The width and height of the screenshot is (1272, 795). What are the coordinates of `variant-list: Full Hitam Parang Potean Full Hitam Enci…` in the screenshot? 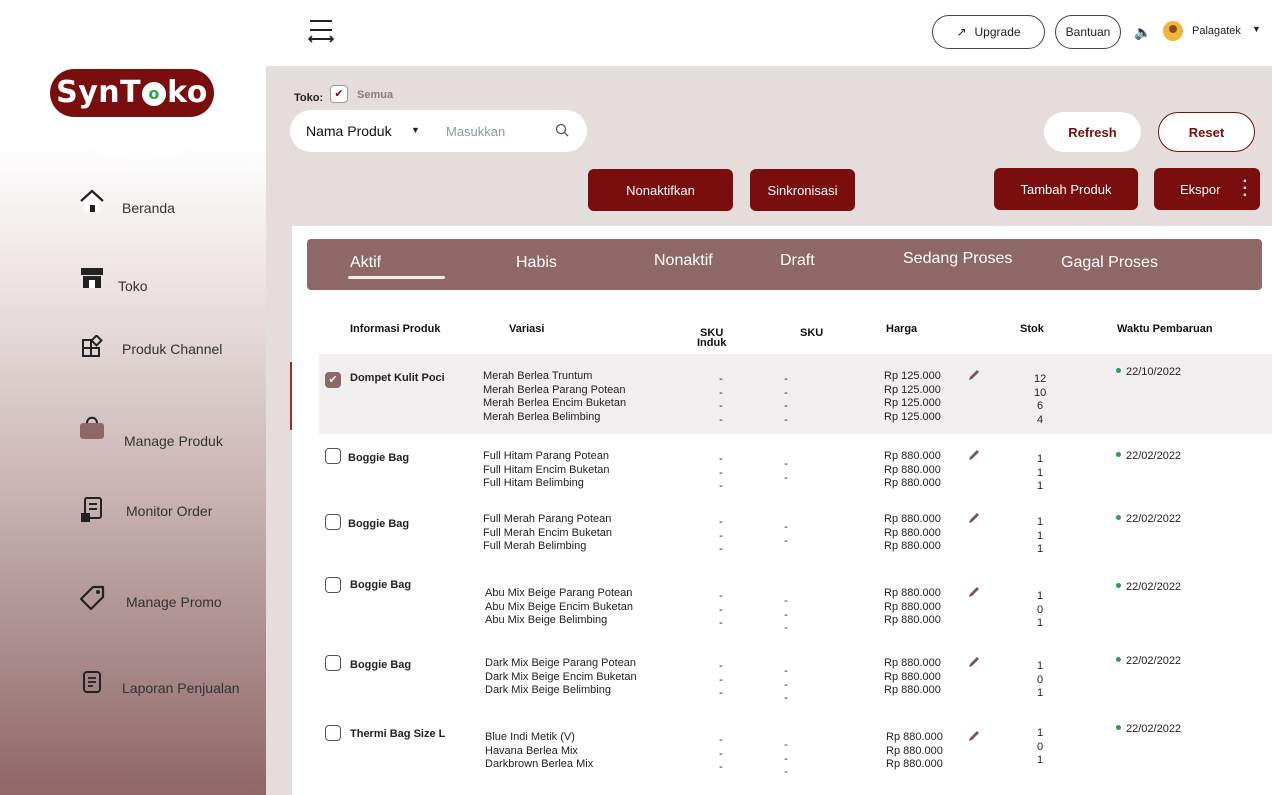 It's located at (546, 469).